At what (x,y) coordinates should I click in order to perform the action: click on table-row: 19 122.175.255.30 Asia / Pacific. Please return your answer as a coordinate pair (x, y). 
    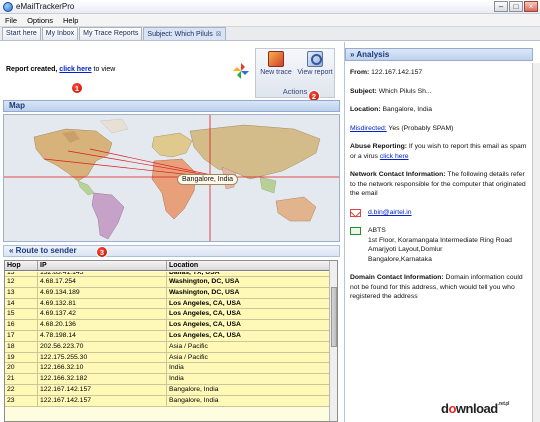
    Looking at the image, I should click on (168, 358).